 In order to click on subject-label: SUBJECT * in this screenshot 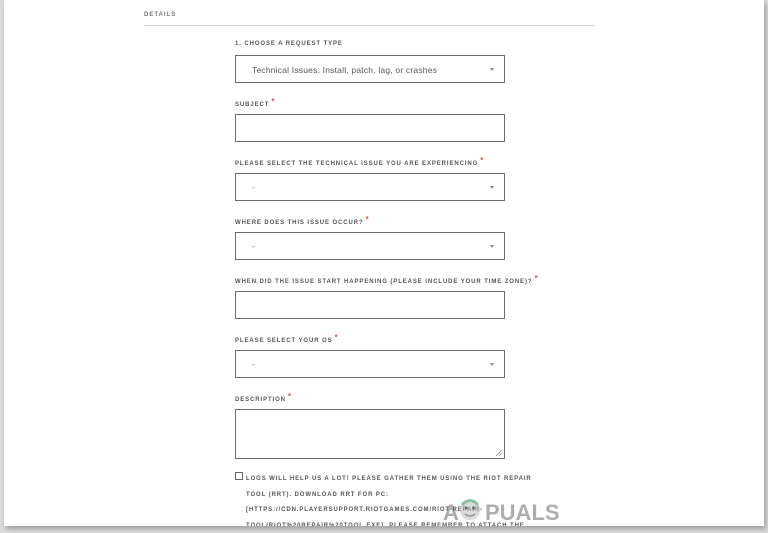, I will do `click(255, 102)`.